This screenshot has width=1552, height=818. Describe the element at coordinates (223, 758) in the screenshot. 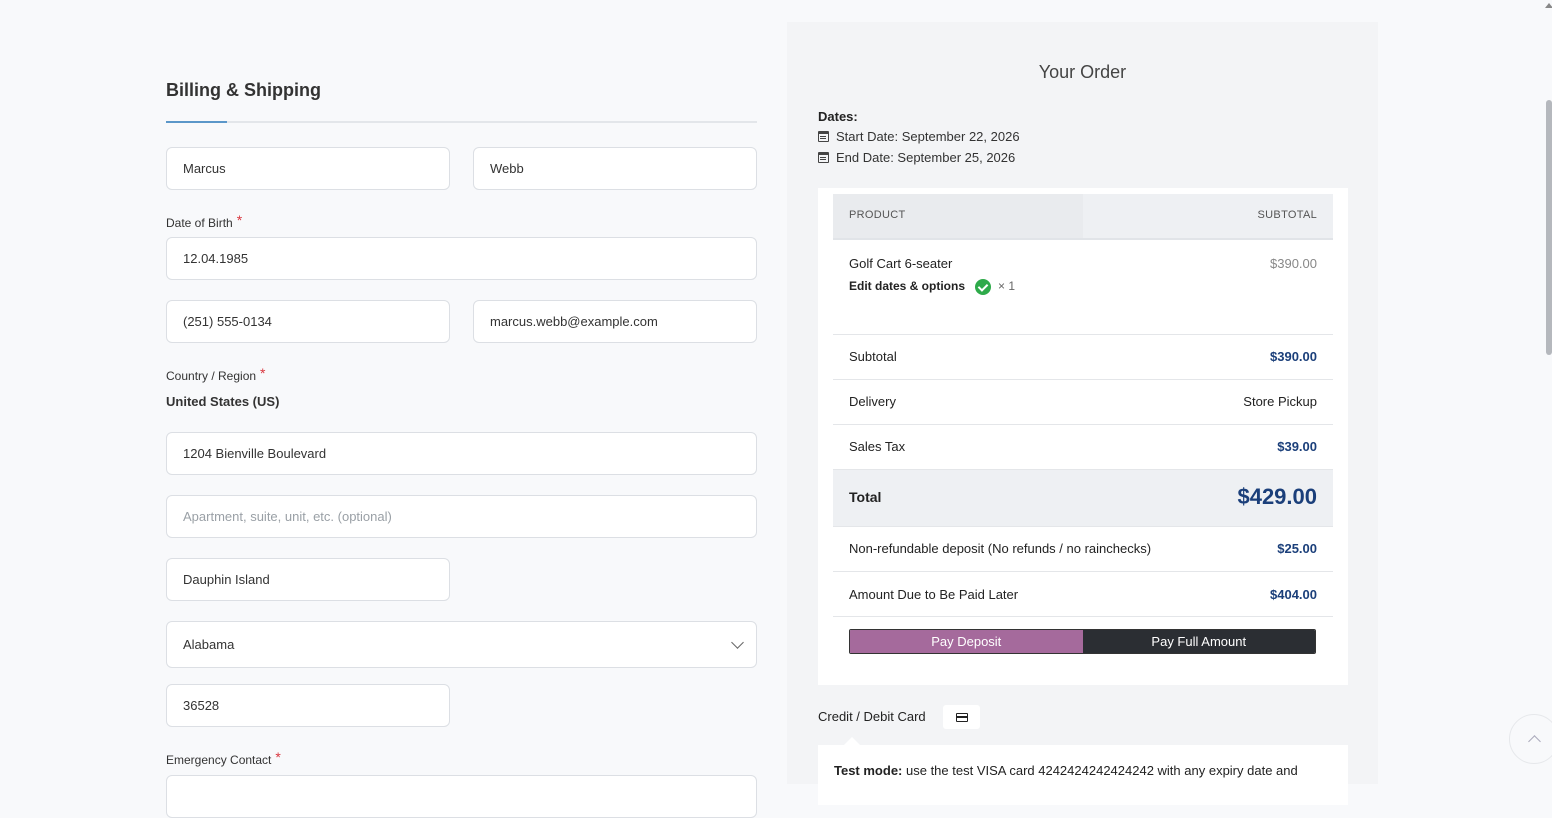

I see `emergency-contact-label: Emergency Contact *` at that location.